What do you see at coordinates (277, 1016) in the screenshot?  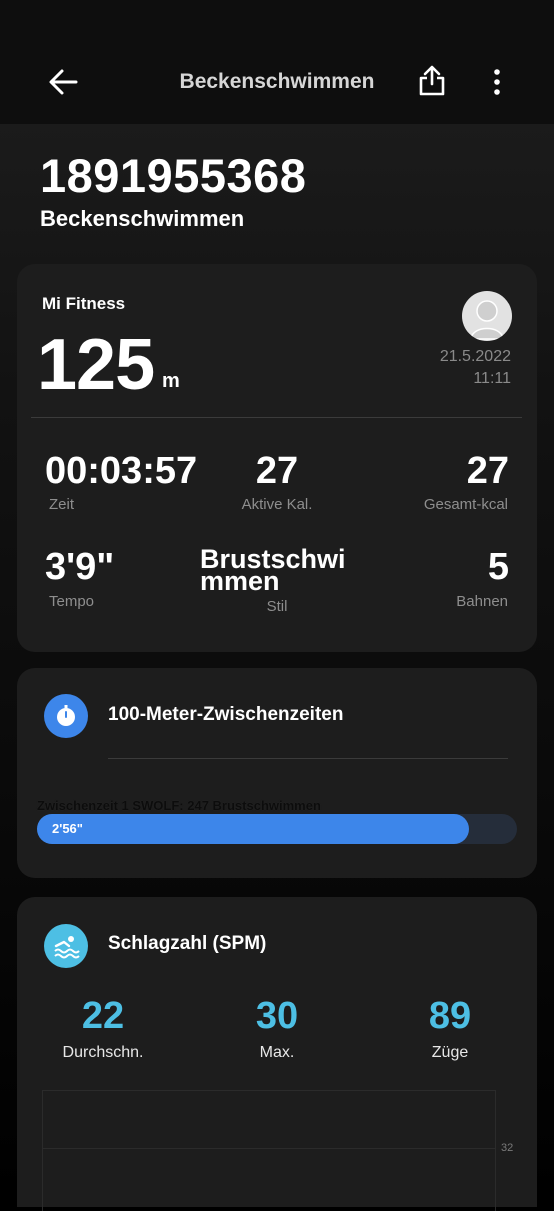 I see `spm-max-value: 30` at bounding box center [277, 1016].